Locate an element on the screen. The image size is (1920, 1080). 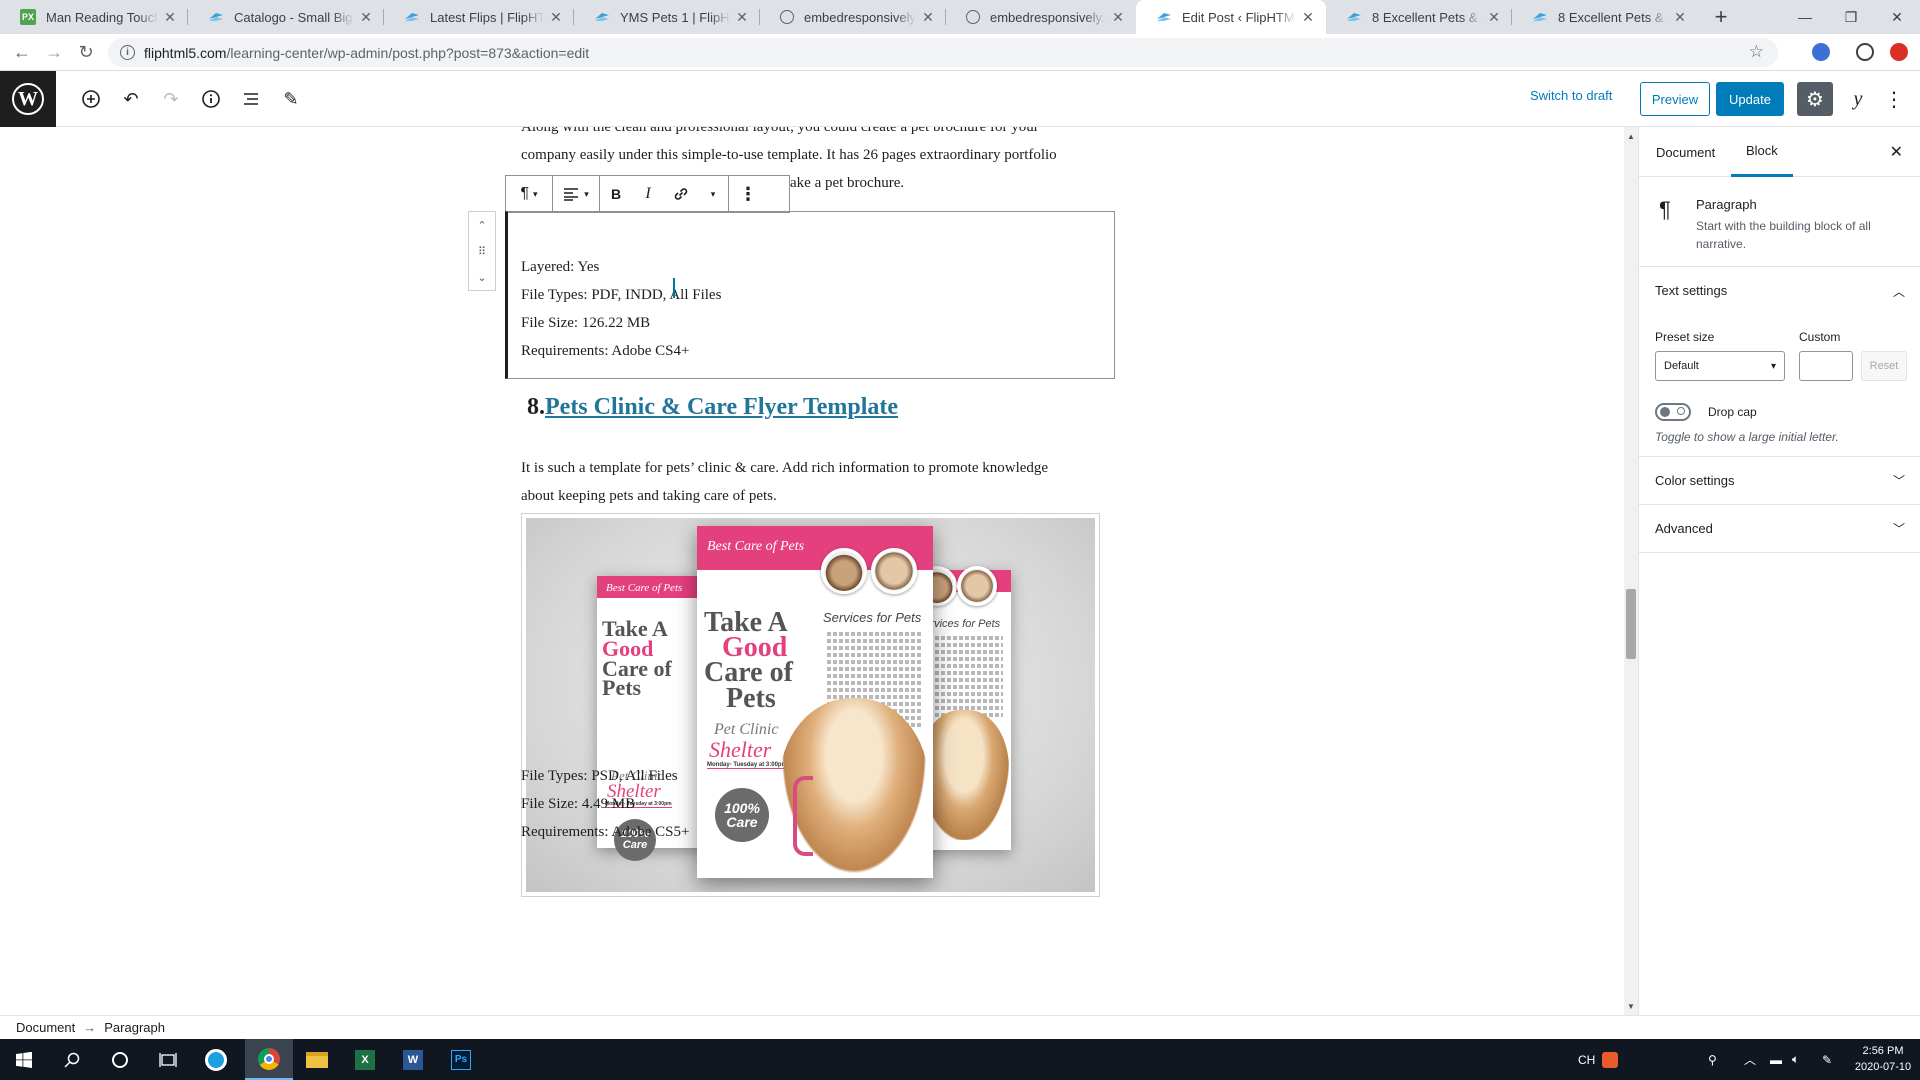
color-settings-toggle: Color settings is located at coordinates (1694, 480).